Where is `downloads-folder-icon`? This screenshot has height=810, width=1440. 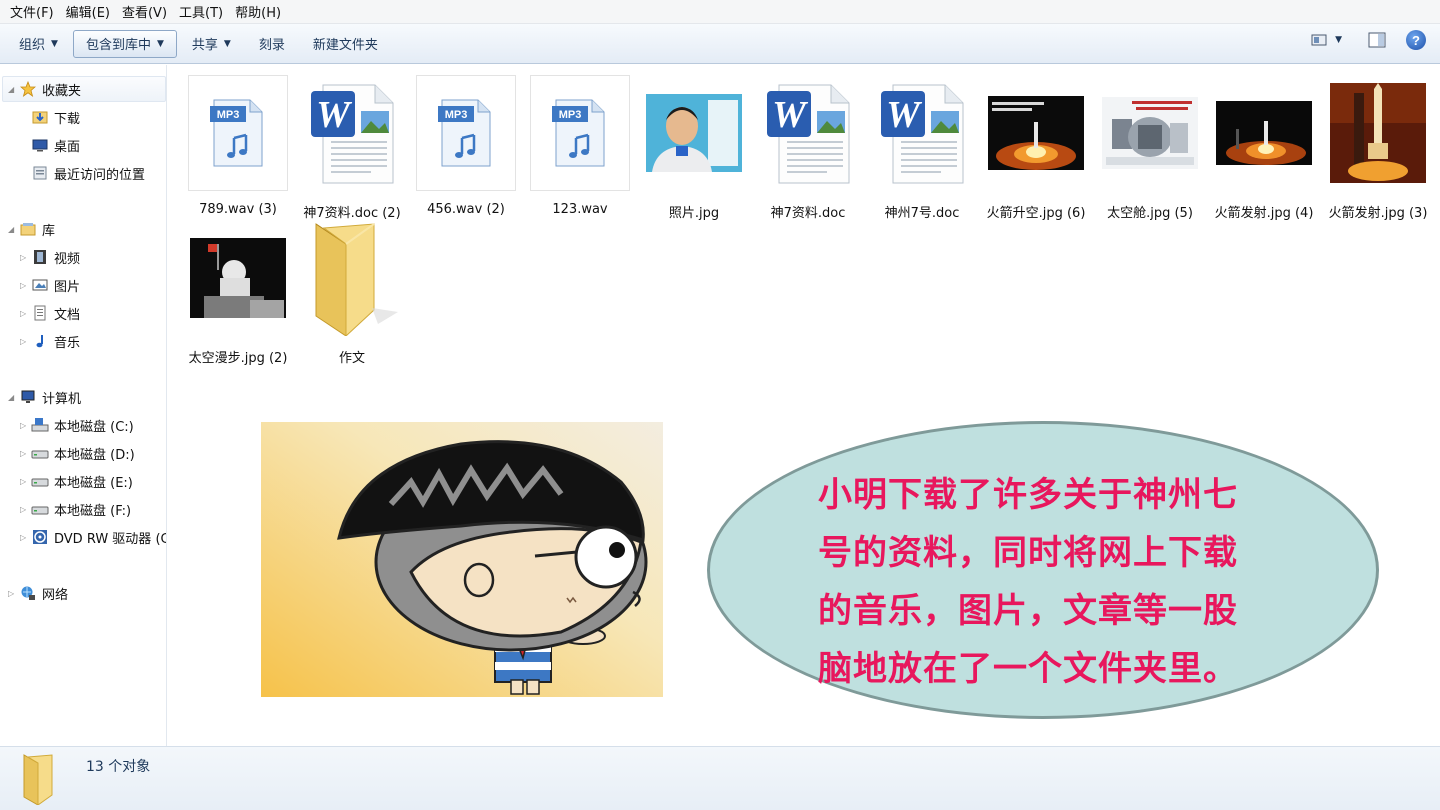
downloads-folder-icon is located at coordinates (40, 117).